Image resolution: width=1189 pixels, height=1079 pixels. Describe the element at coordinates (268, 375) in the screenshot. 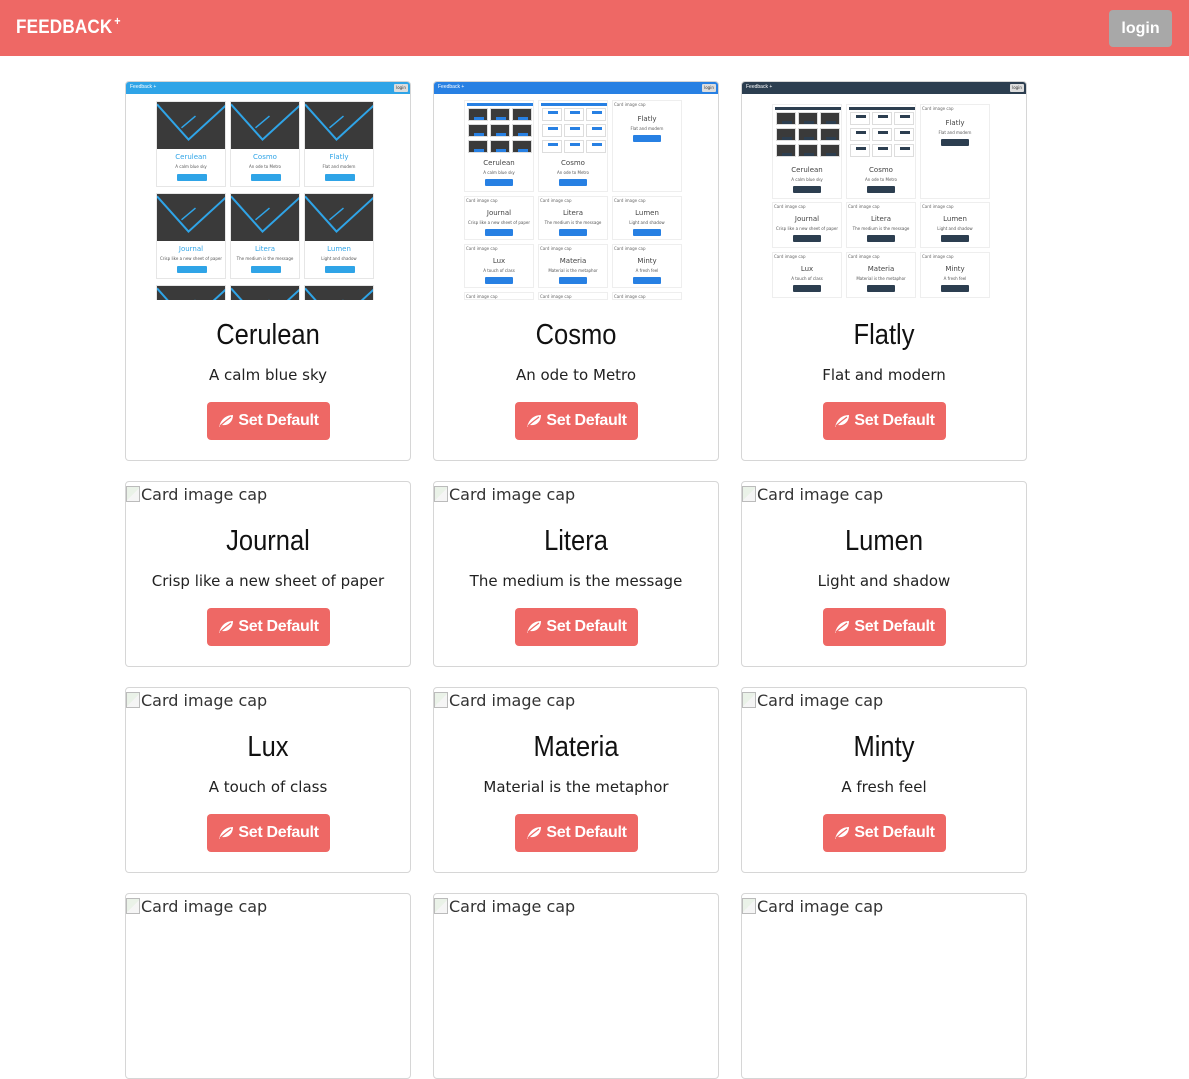

I see `card-description: A calm blue sky` at that location.